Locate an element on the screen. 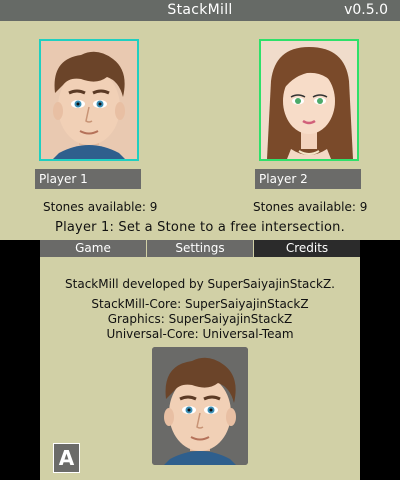 Image resolution: width=400 pixels, height=480 pixels. player2-stones-available: Stones available: 9 is located at coordinates (310, 207).